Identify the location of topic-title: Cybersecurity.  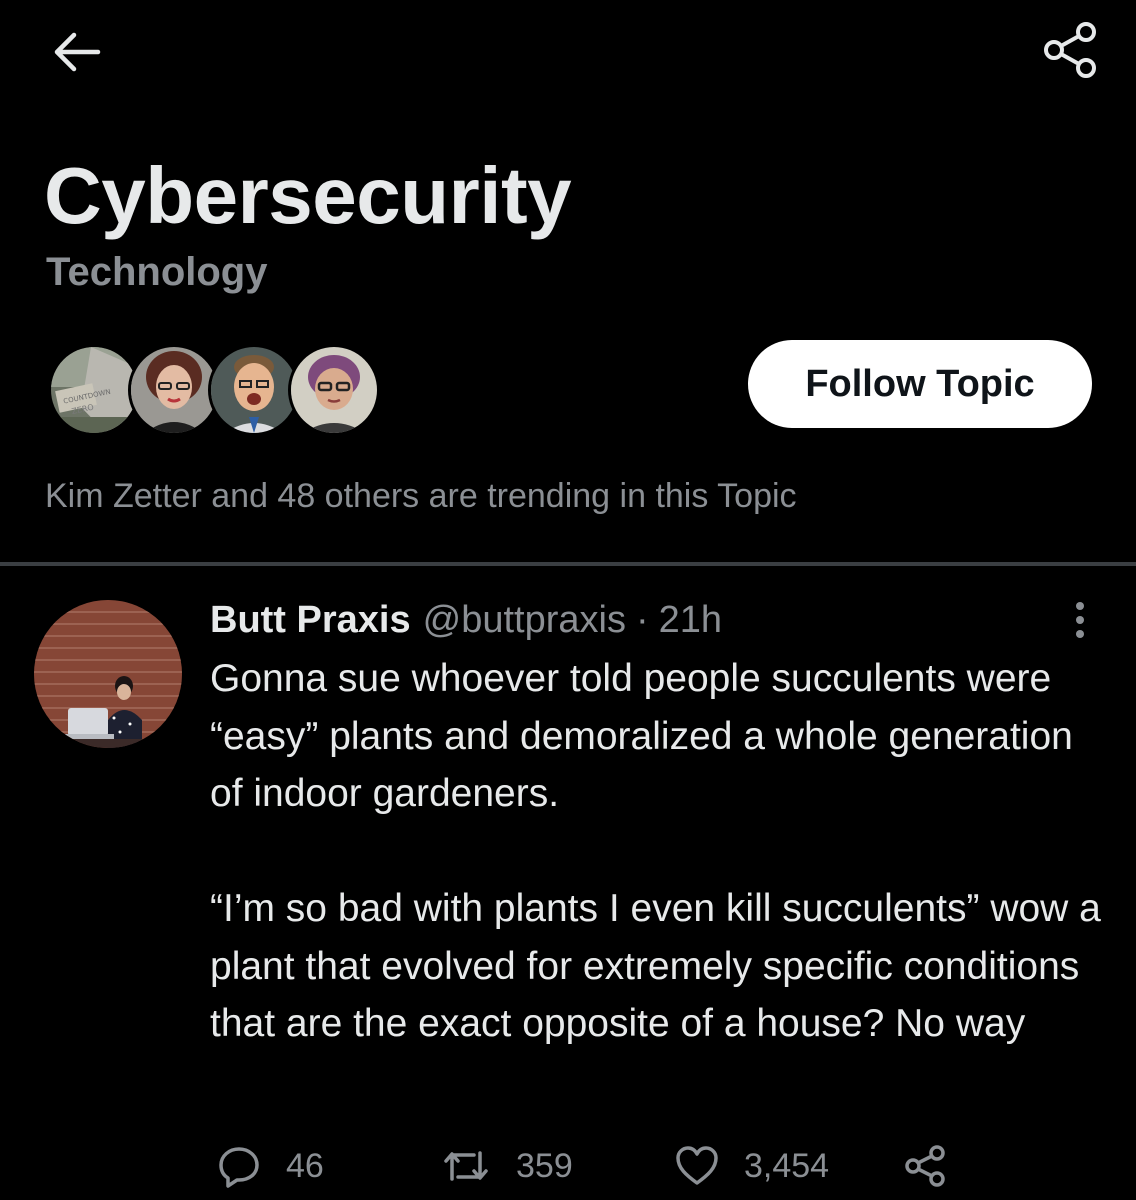
(308, 195).